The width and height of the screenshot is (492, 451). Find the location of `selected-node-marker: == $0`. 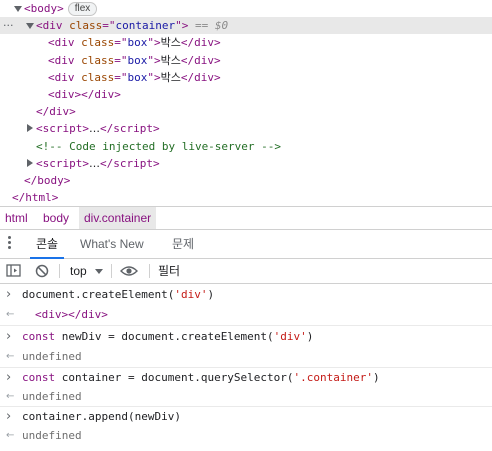

selected-node-marker: == $0 is located at coordinates (208, 26).